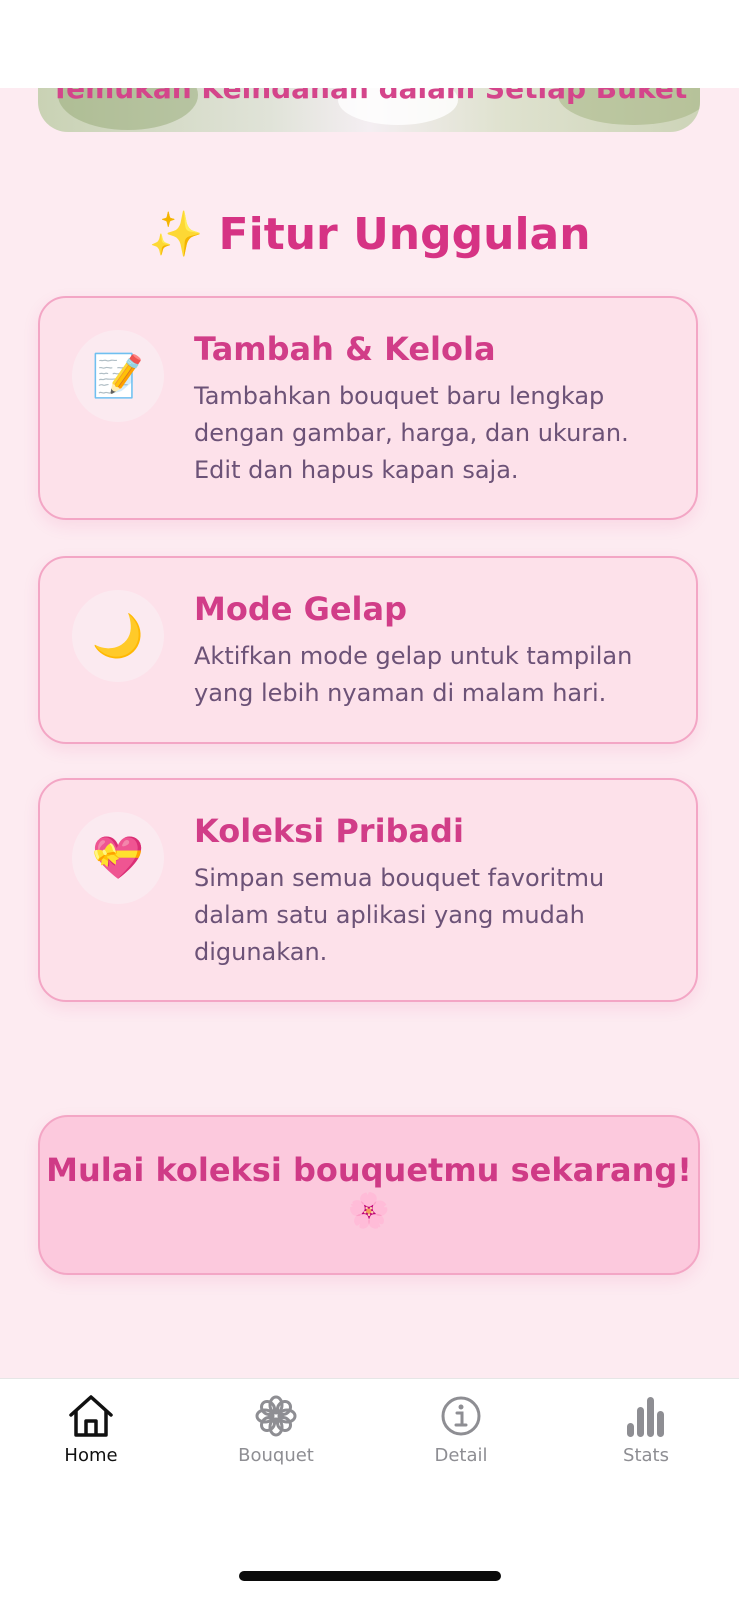 Image resolution: width=739 pixels, height=1601 pixels. I want to click on tab-label: Stats, so click(646, 1455).